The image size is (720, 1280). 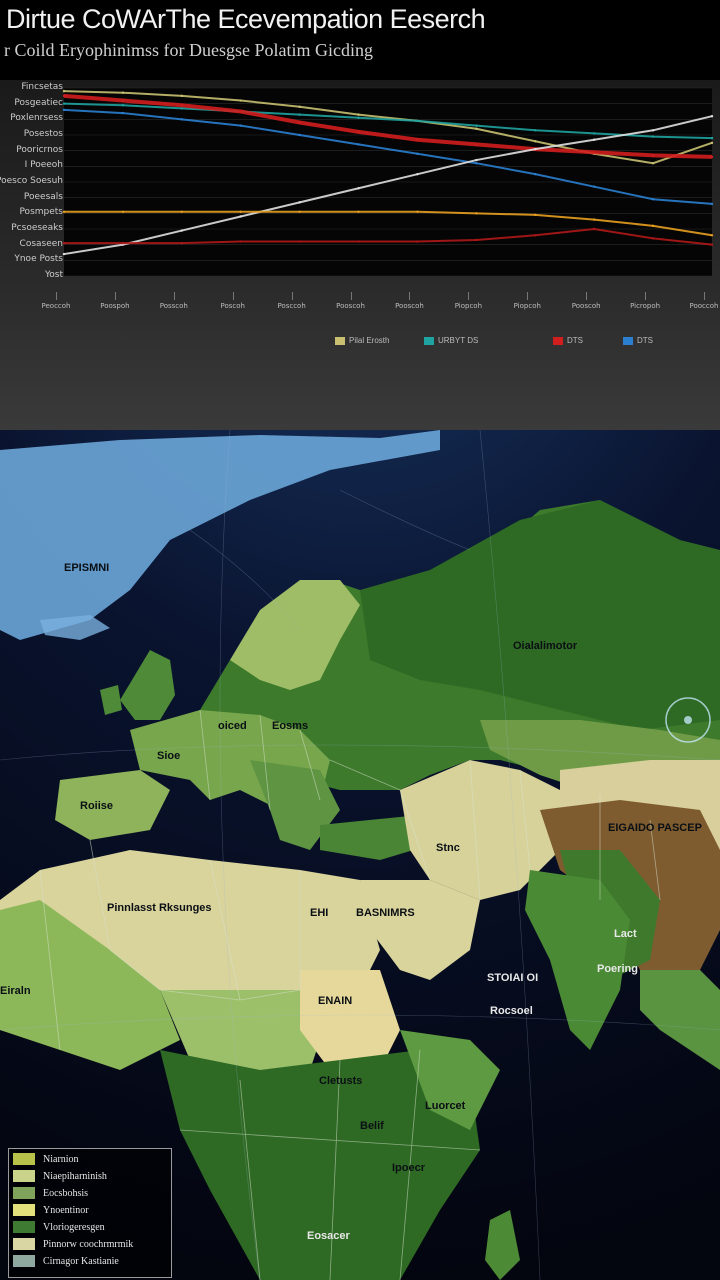 What do you see at coordinates (388, 182) in the screenshot?
I see `line-chart` at bounding box center [388, 182].